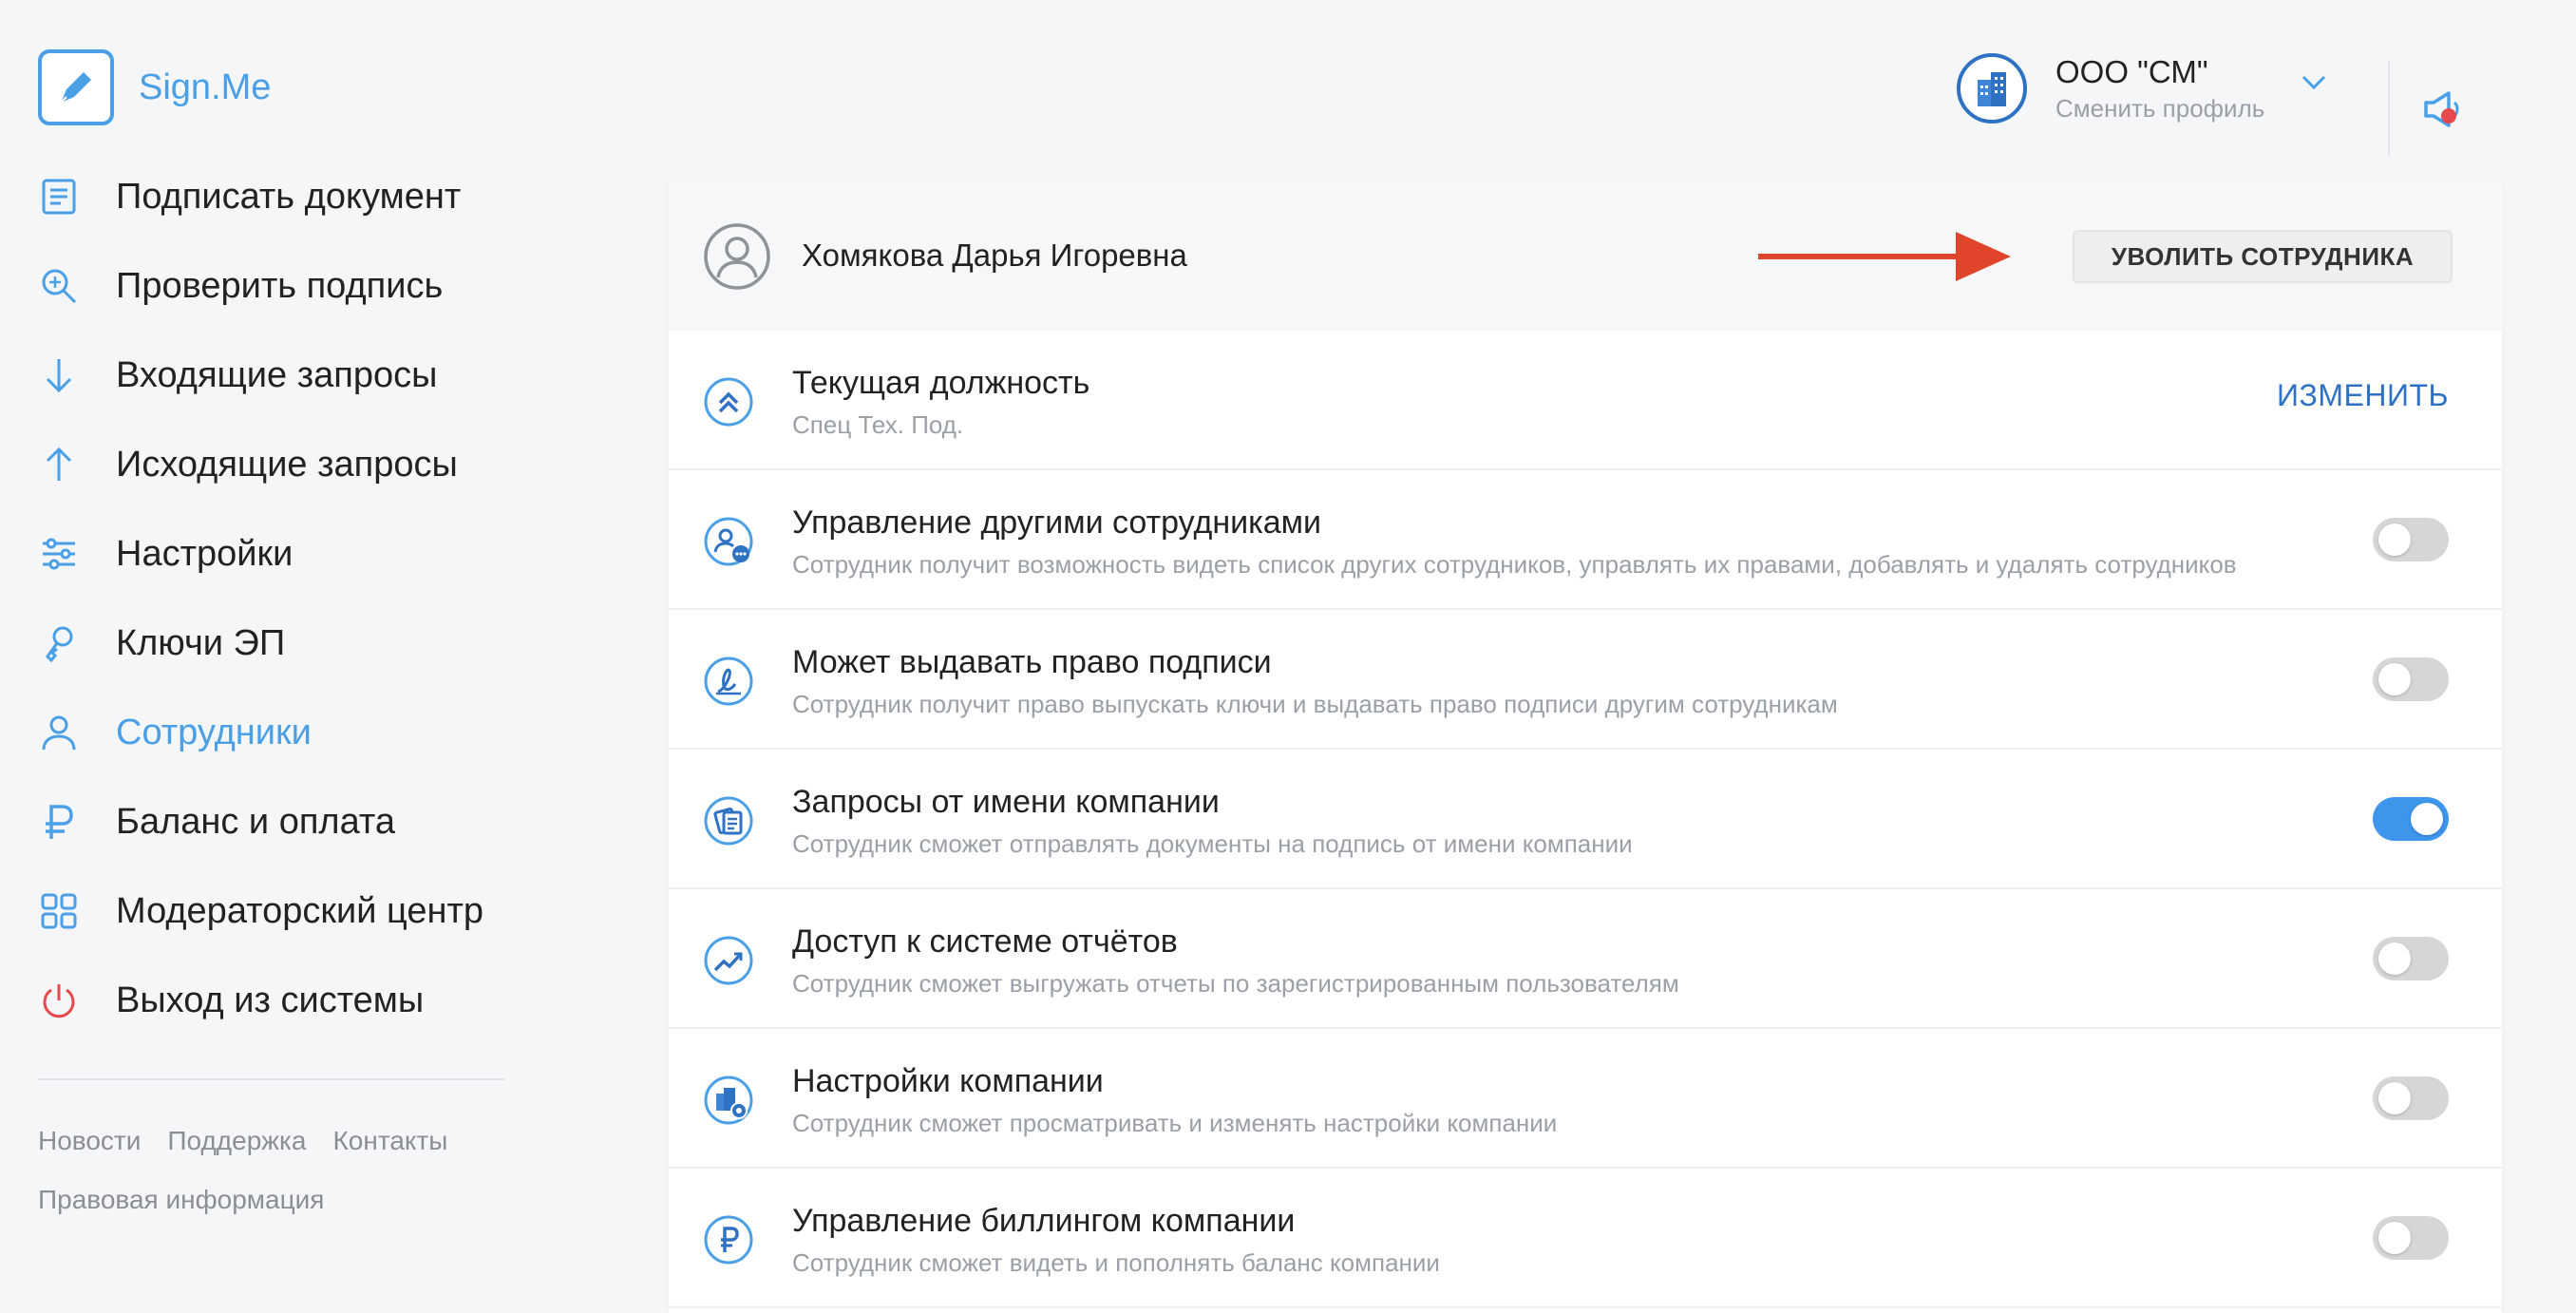  I want to click on permission-toggle-manage-employees, so click(2411, 539).